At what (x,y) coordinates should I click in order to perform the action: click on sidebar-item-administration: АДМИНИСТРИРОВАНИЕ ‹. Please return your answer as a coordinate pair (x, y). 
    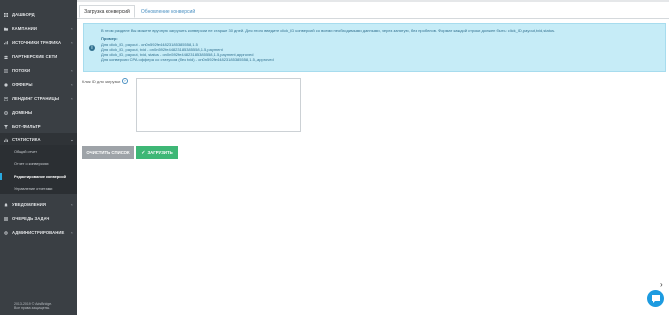
    Looking at the image, I should click on (38, 232).